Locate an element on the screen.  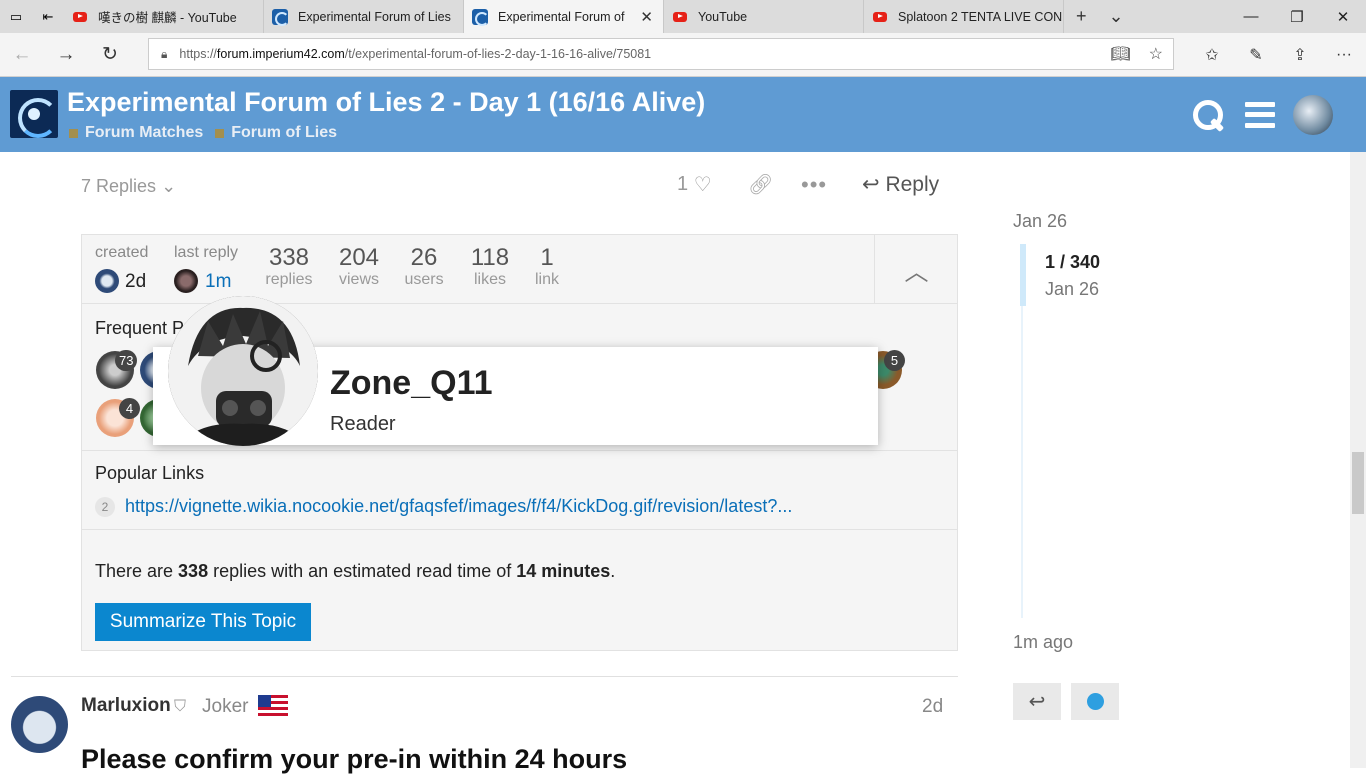
restore-icon: ❐ is located at coordinates (1297, 16).